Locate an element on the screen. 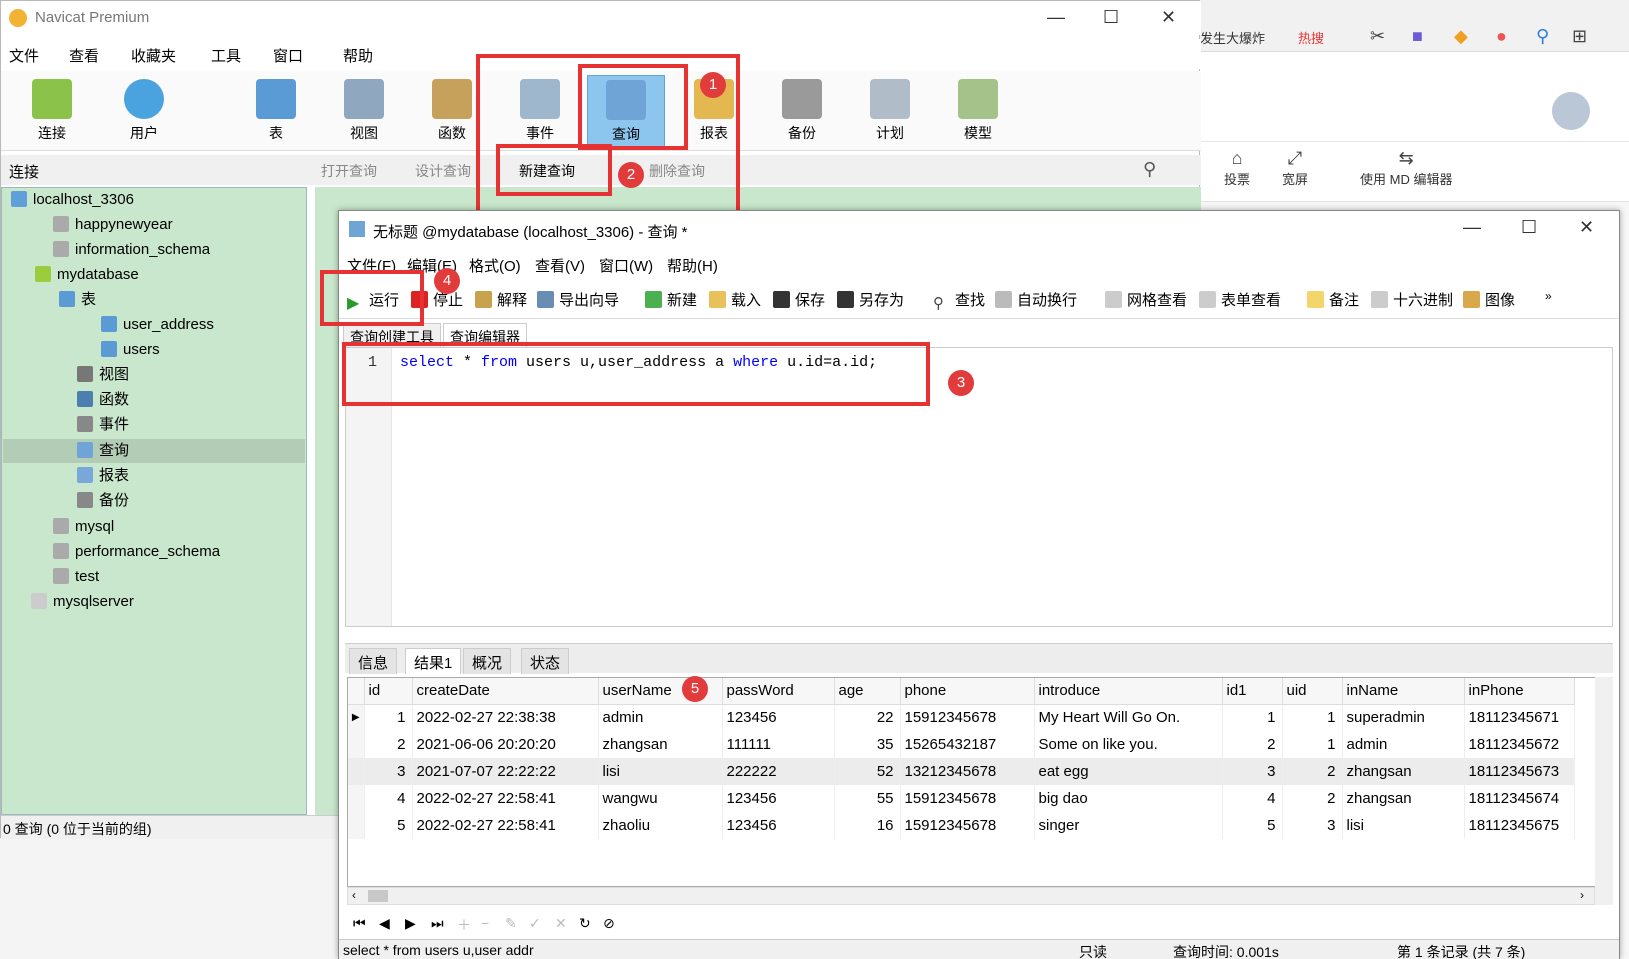 The image size is (1629, 959). ribbon-schedule-button: 计划 is located at coordinates (890, 112).